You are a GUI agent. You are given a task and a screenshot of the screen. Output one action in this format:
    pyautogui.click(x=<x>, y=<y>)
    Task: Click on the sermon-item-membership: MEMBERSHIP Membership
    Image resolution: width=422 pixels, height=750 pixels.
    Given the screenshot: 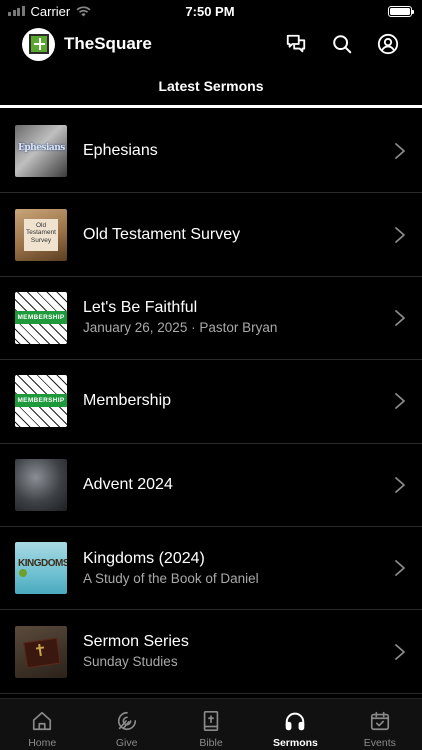 What is the action you would take?
    pyautogui.click(x=211, y=402)
    